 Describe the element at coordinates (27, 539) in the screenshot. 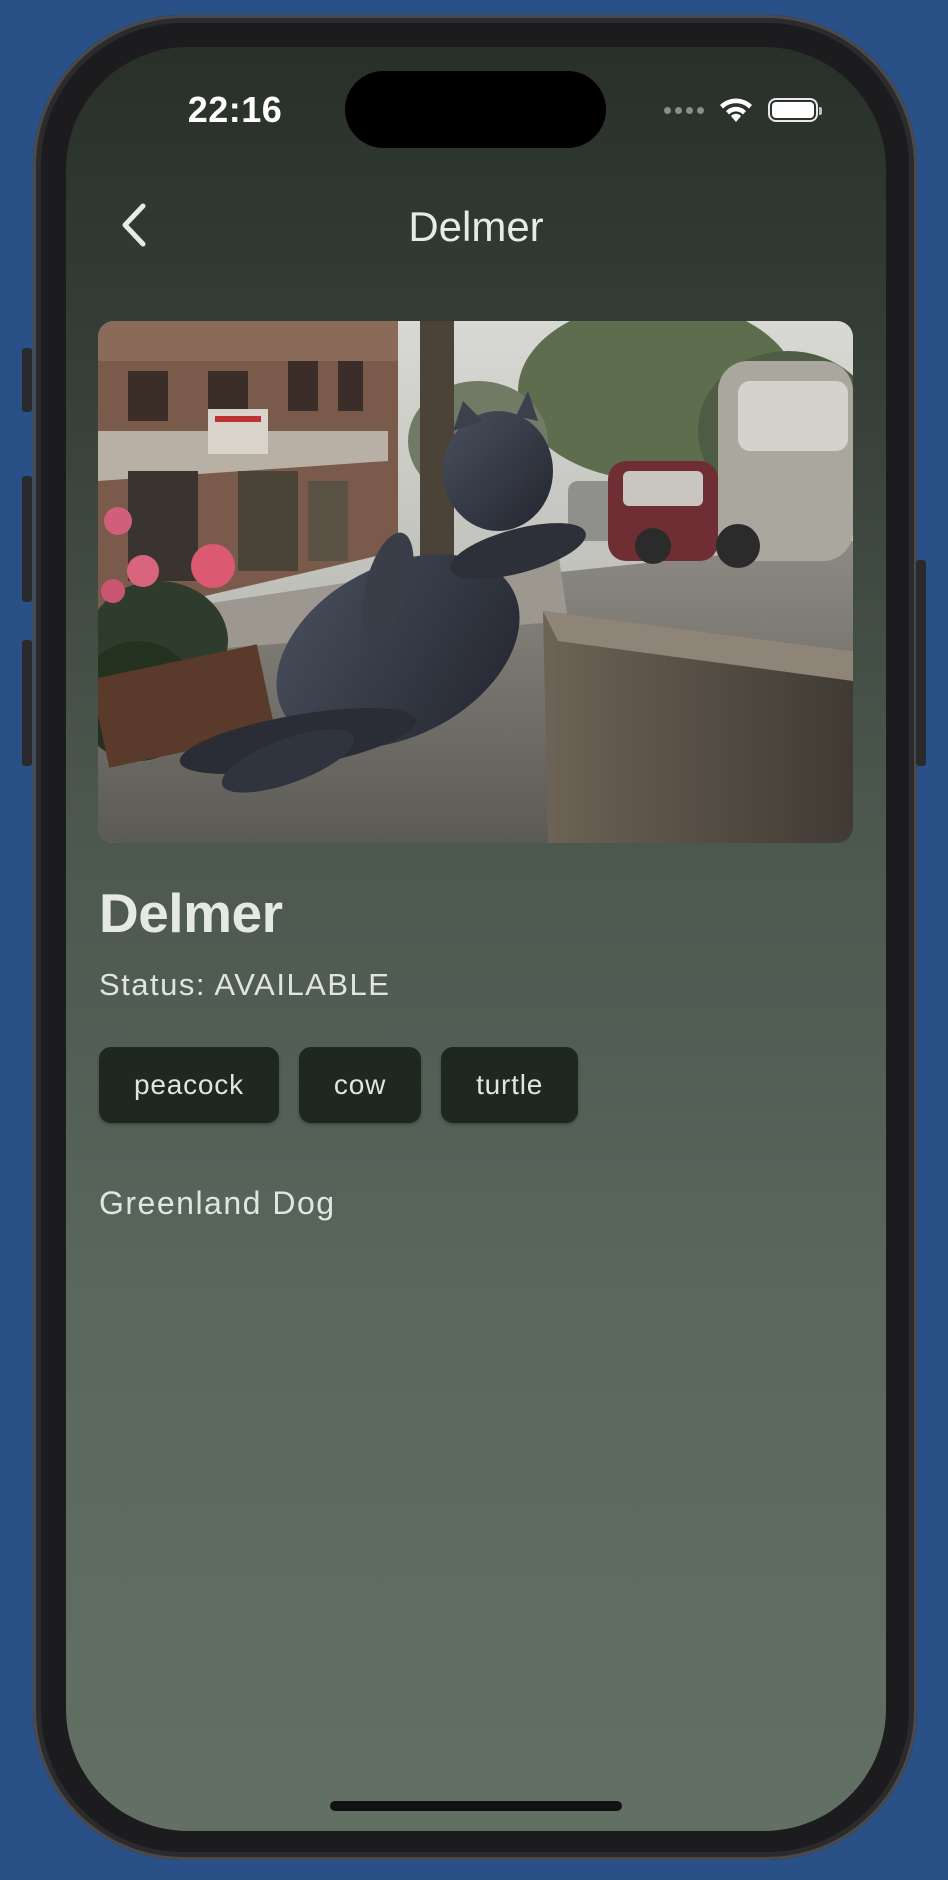

I see `volume-up-button` at that location.